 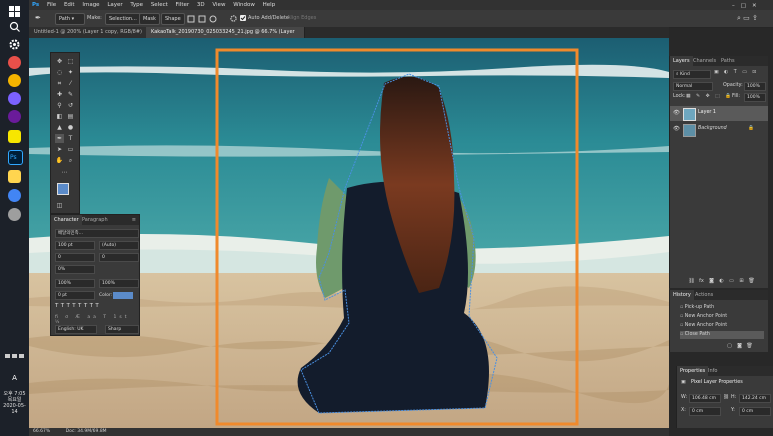 What do you see at coordinates (134, 220) in the screenshot?
I see `panel-menu-icon: ≡` at bounding box center [134, 220].